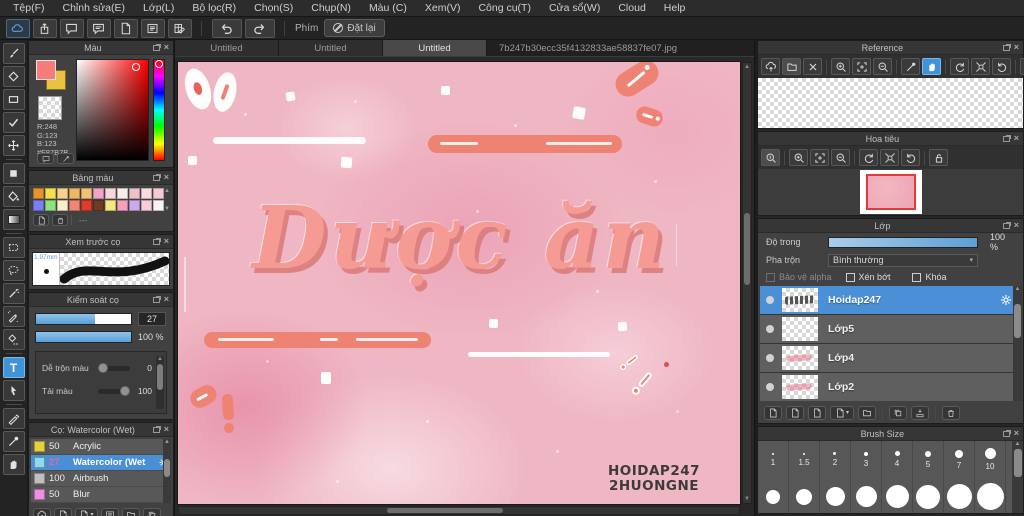 Image resolution: width=1024 pixels, height=516 pixels. I want to click on comment-button, so click(71, 28).